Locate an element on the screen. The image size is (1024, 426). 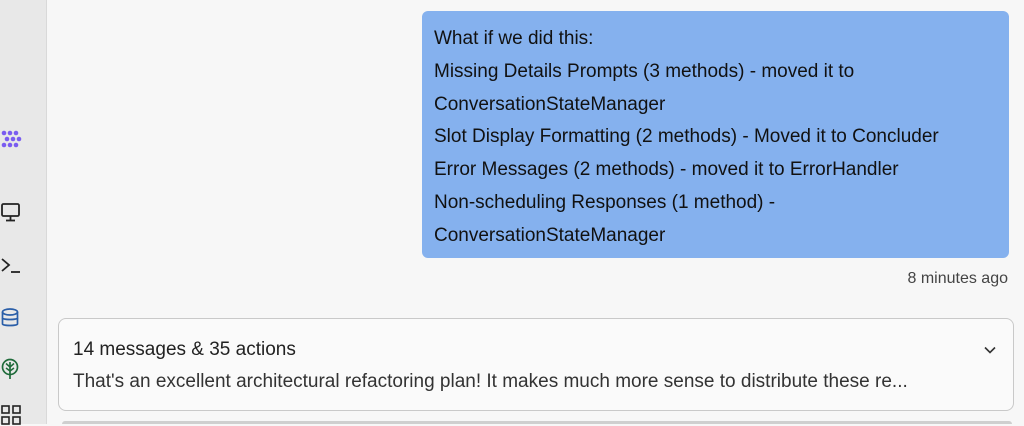
user-message-line: What if we did this: is located at coordinates (514, 38).